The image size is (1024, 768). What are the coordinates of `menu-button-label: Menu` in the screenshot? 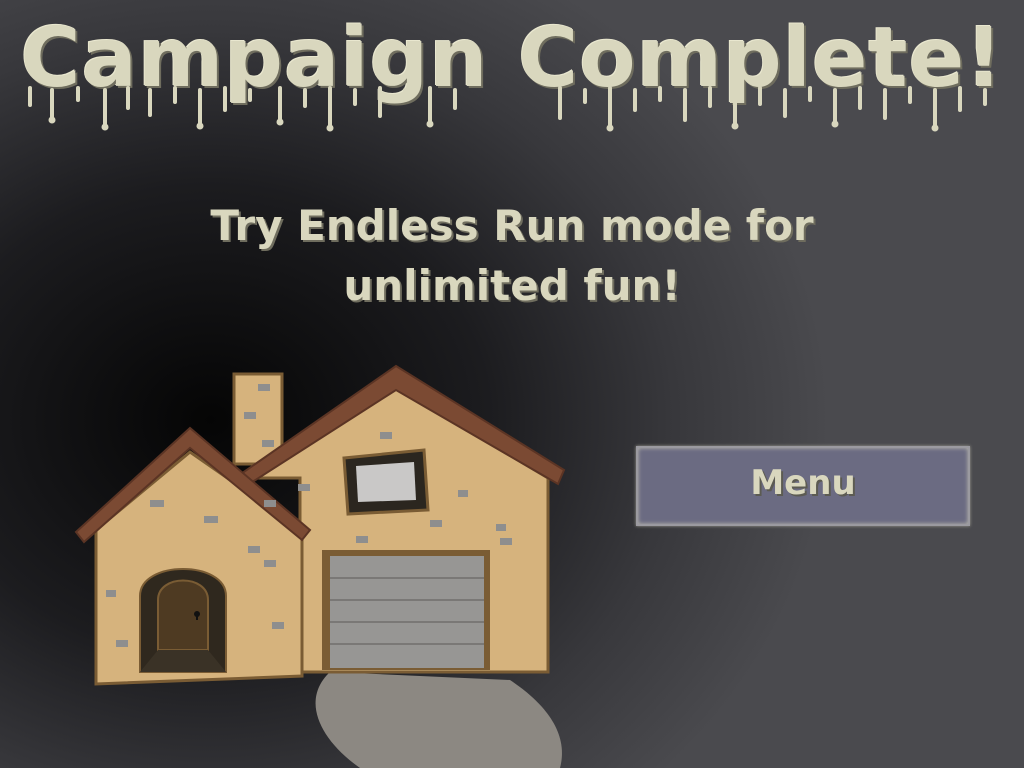 It's located at (803, 483).